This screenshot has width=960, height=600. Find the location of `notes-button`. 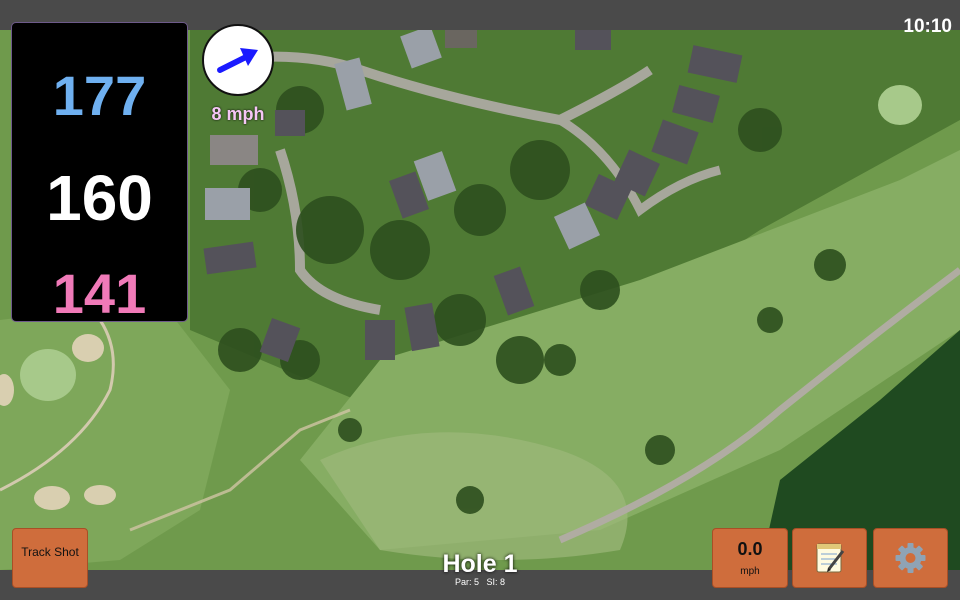

notes-button is located at coordinates (829, 558).